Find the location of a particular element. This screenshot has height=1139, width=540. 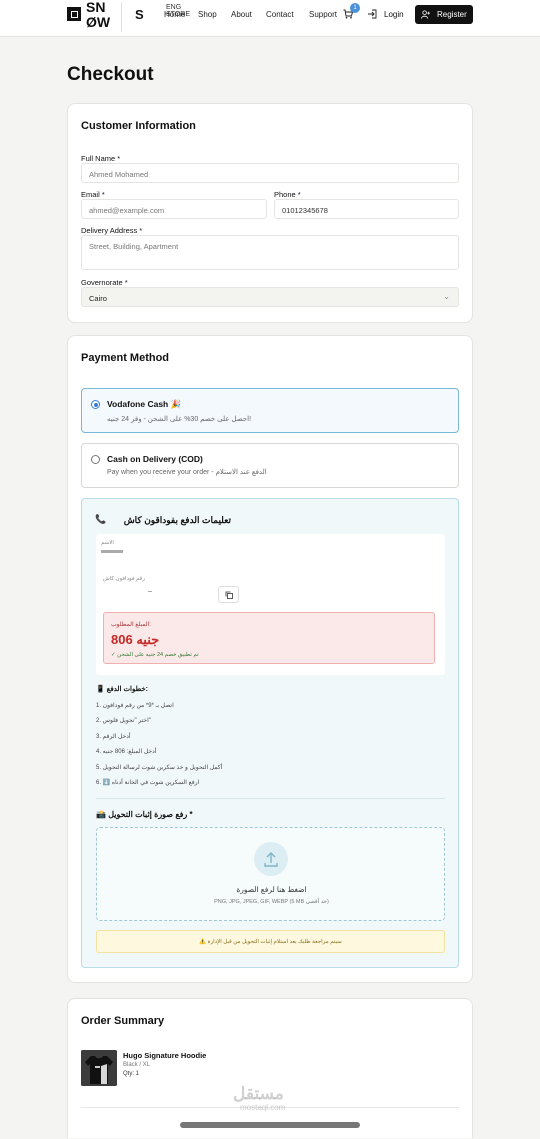

governorate-label: Governorate * is located at coordinates (104, 282).